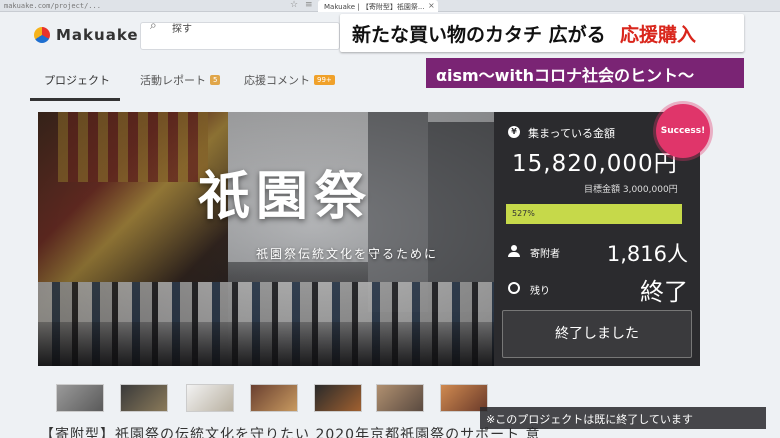 This screenshot has width=780, height=438. Describe the element at coordinates (182, 29) in the screenshot. I see `search-label: 探す` at that location.